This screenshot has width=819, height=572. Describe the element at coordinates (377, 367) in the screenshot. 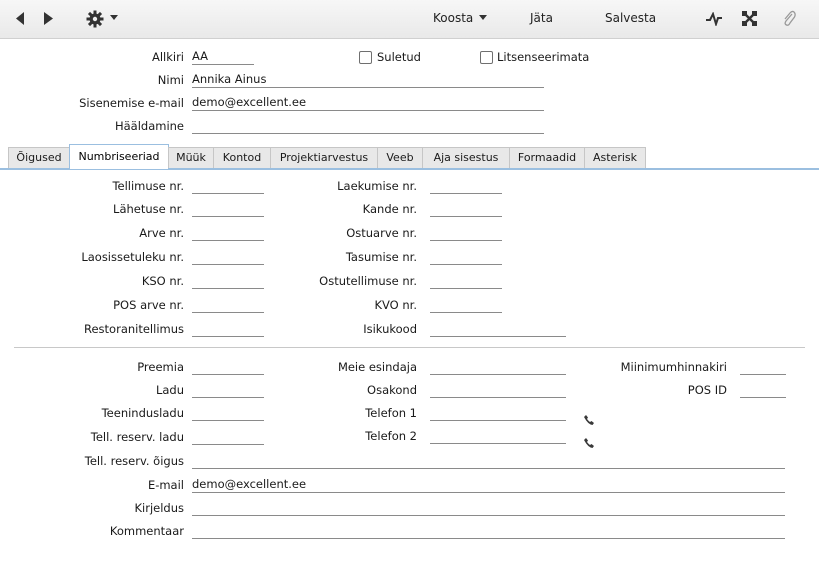

I see `meie-esindaja-label: Meie esindaja` at that location.